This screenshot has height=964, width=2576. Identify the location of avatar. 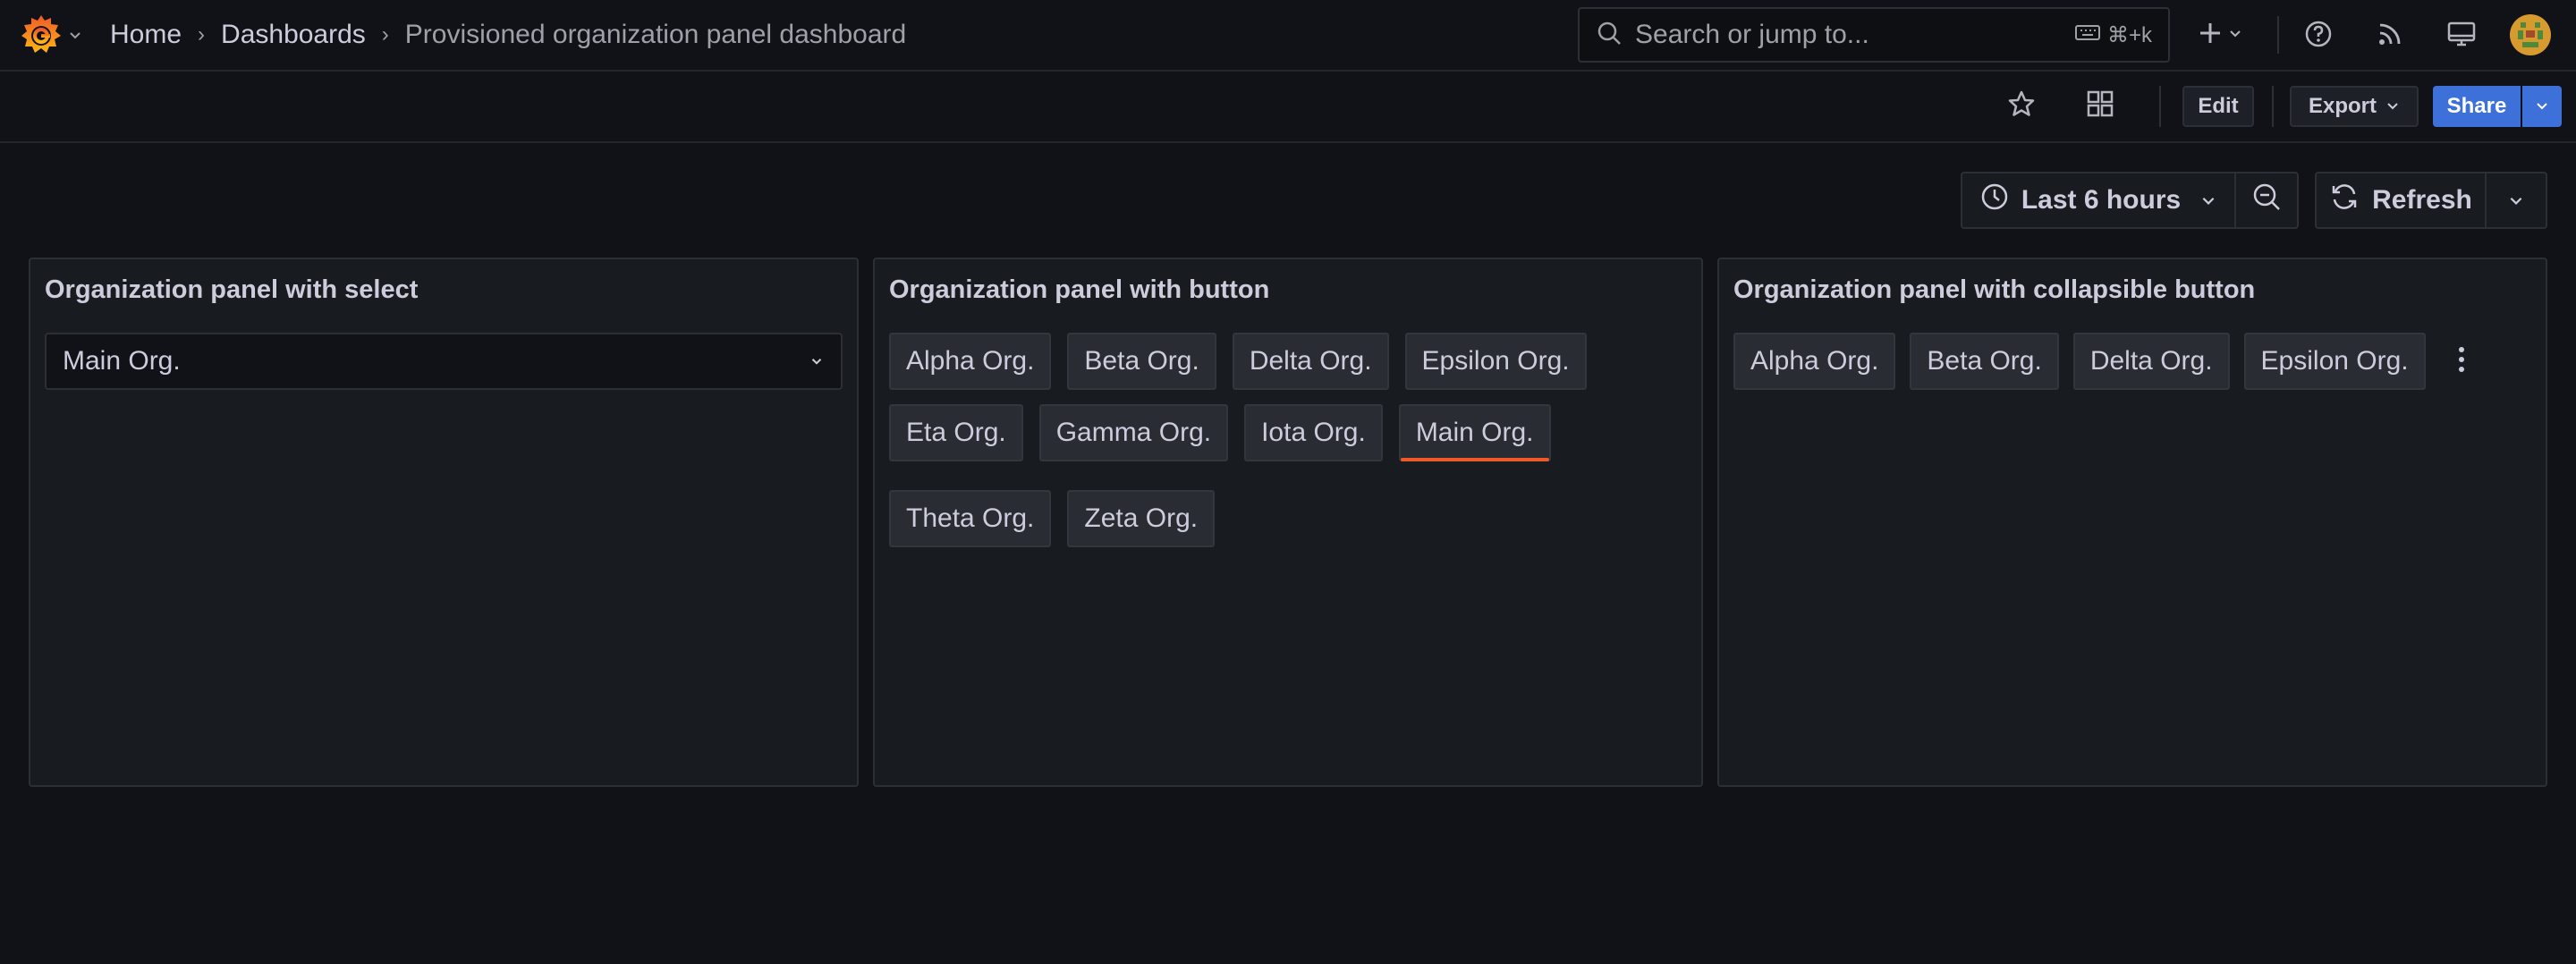
(2530, 35).